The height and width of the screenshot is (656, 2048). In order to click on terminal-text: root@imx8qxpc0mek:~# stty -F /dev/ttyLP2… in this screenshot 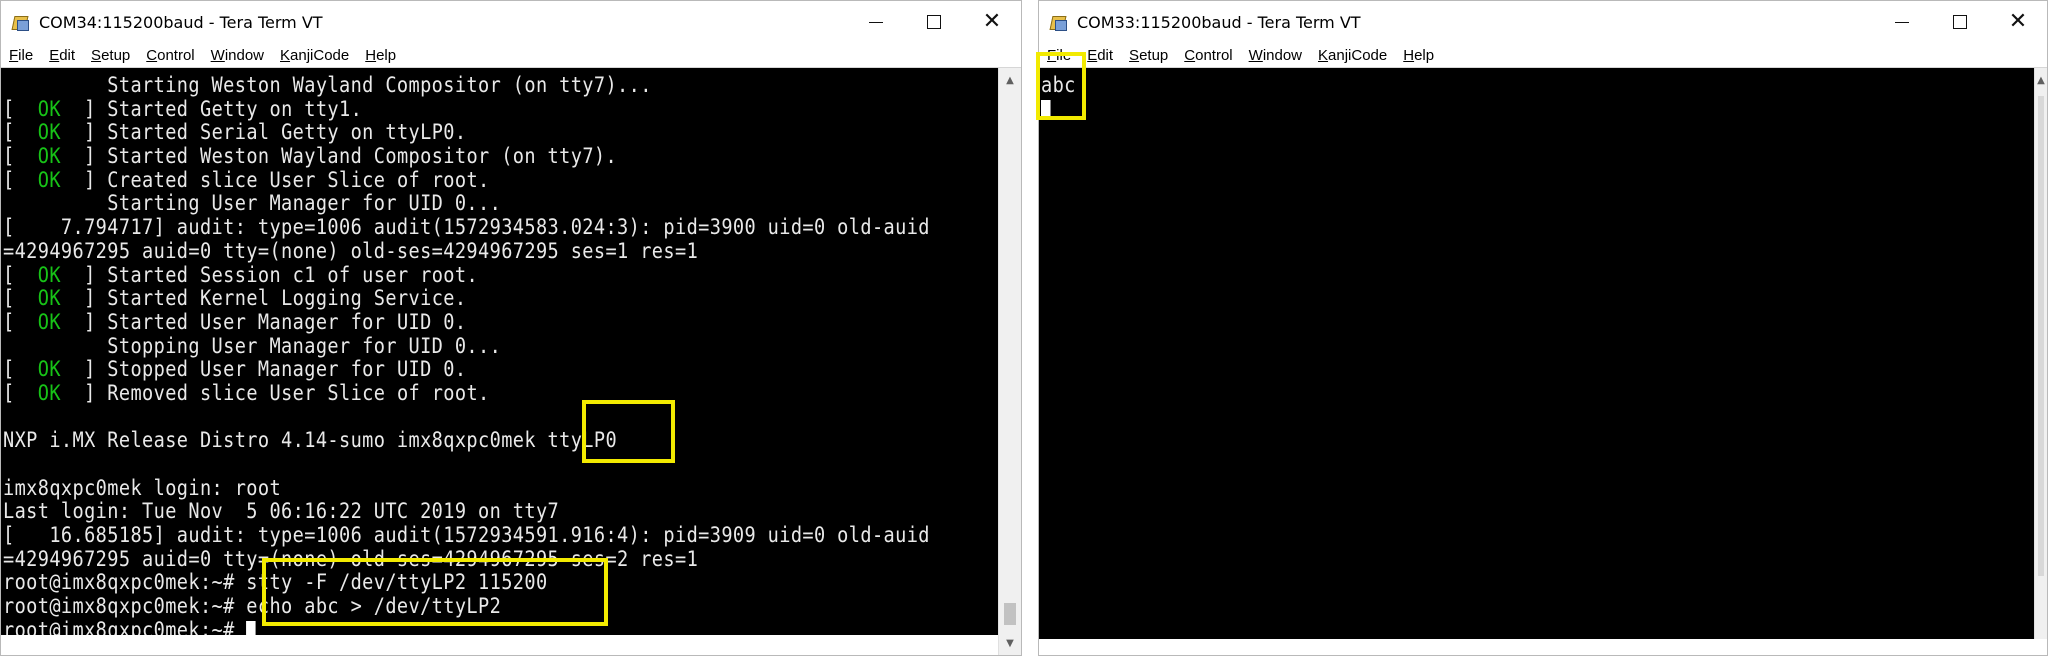, I will do `click(275, 583)`.